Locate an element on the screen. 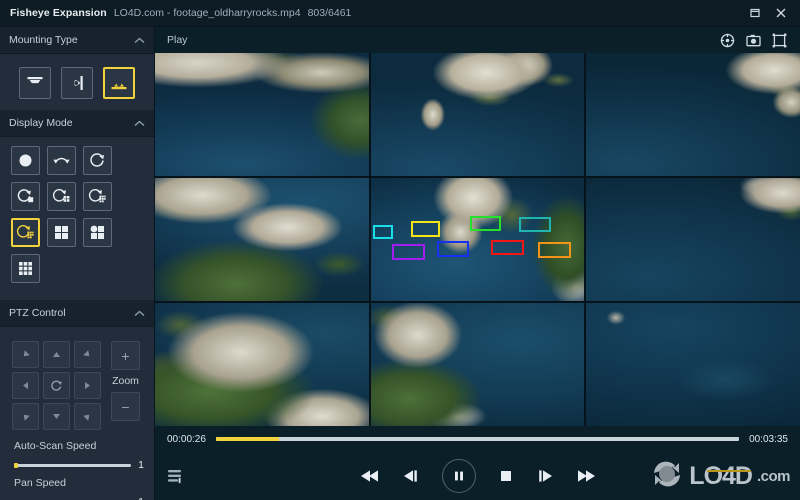 The image size is (800, 500). zoom-in-button: + is located at coordinates (125, 355).